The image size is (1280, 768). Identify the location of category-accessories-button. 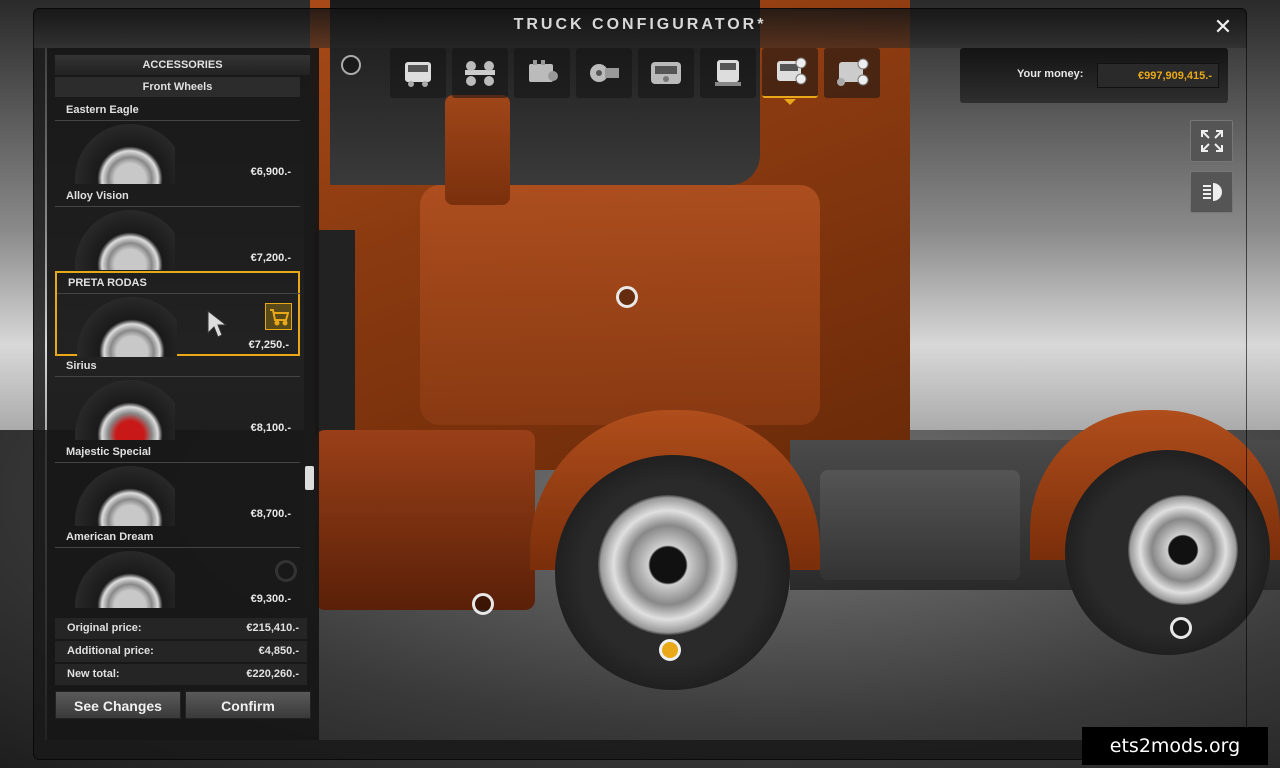
(790, 76).